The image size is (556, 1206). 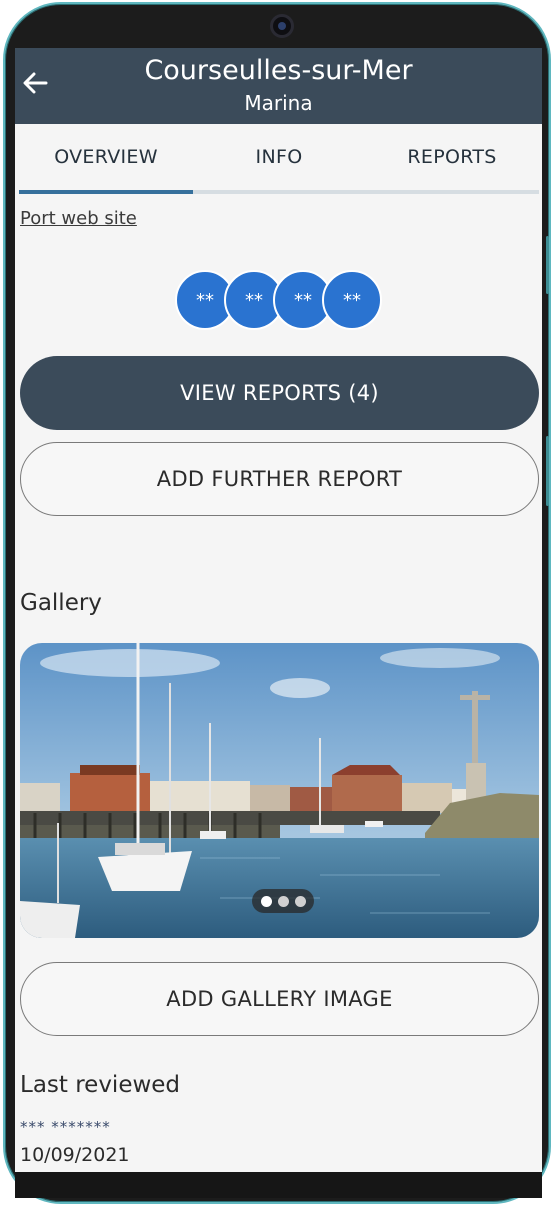 What do you see at coordinates (547, 471) in the screenshot?
I see `power-button` at bounding box center [547, 471].